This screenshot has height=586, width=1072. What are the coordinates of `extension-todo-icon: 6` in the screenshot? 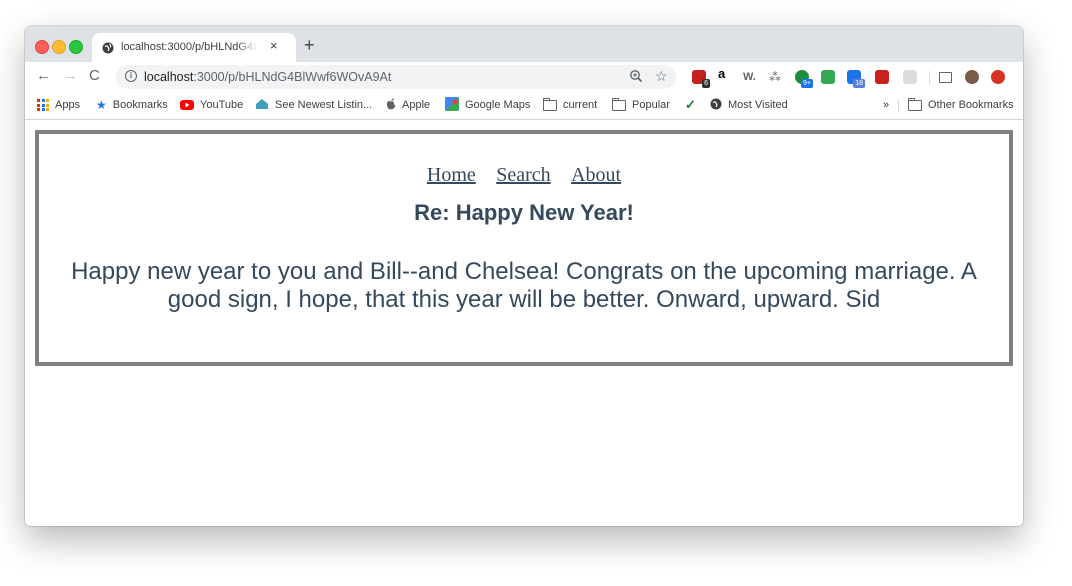 It's located at (701, 79).